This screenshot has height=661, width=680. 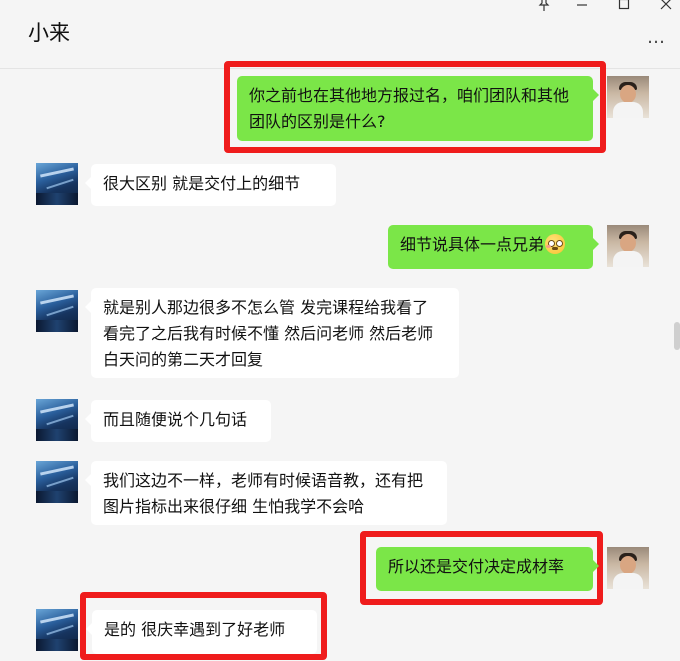 What do you see at coordinates (472, 244) in the screenshot?
I see `message-text: 细节说具体一点兄弟` at bounding box center [472, 244].